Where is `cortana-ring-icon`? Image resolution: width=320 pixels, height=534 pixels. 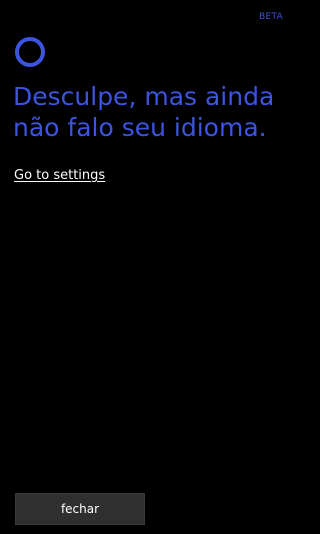
cortana-ring-icon is located at coordinates (30, 52).